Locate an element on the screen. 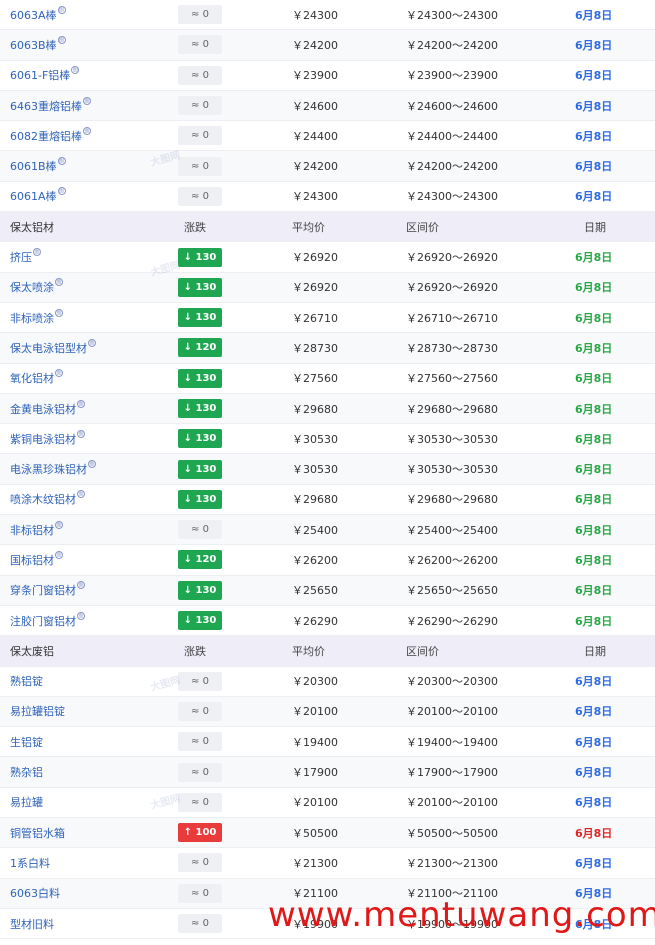  product-name-link: 电泳黑珍珠铝材 is located at coordinates (95, 468).